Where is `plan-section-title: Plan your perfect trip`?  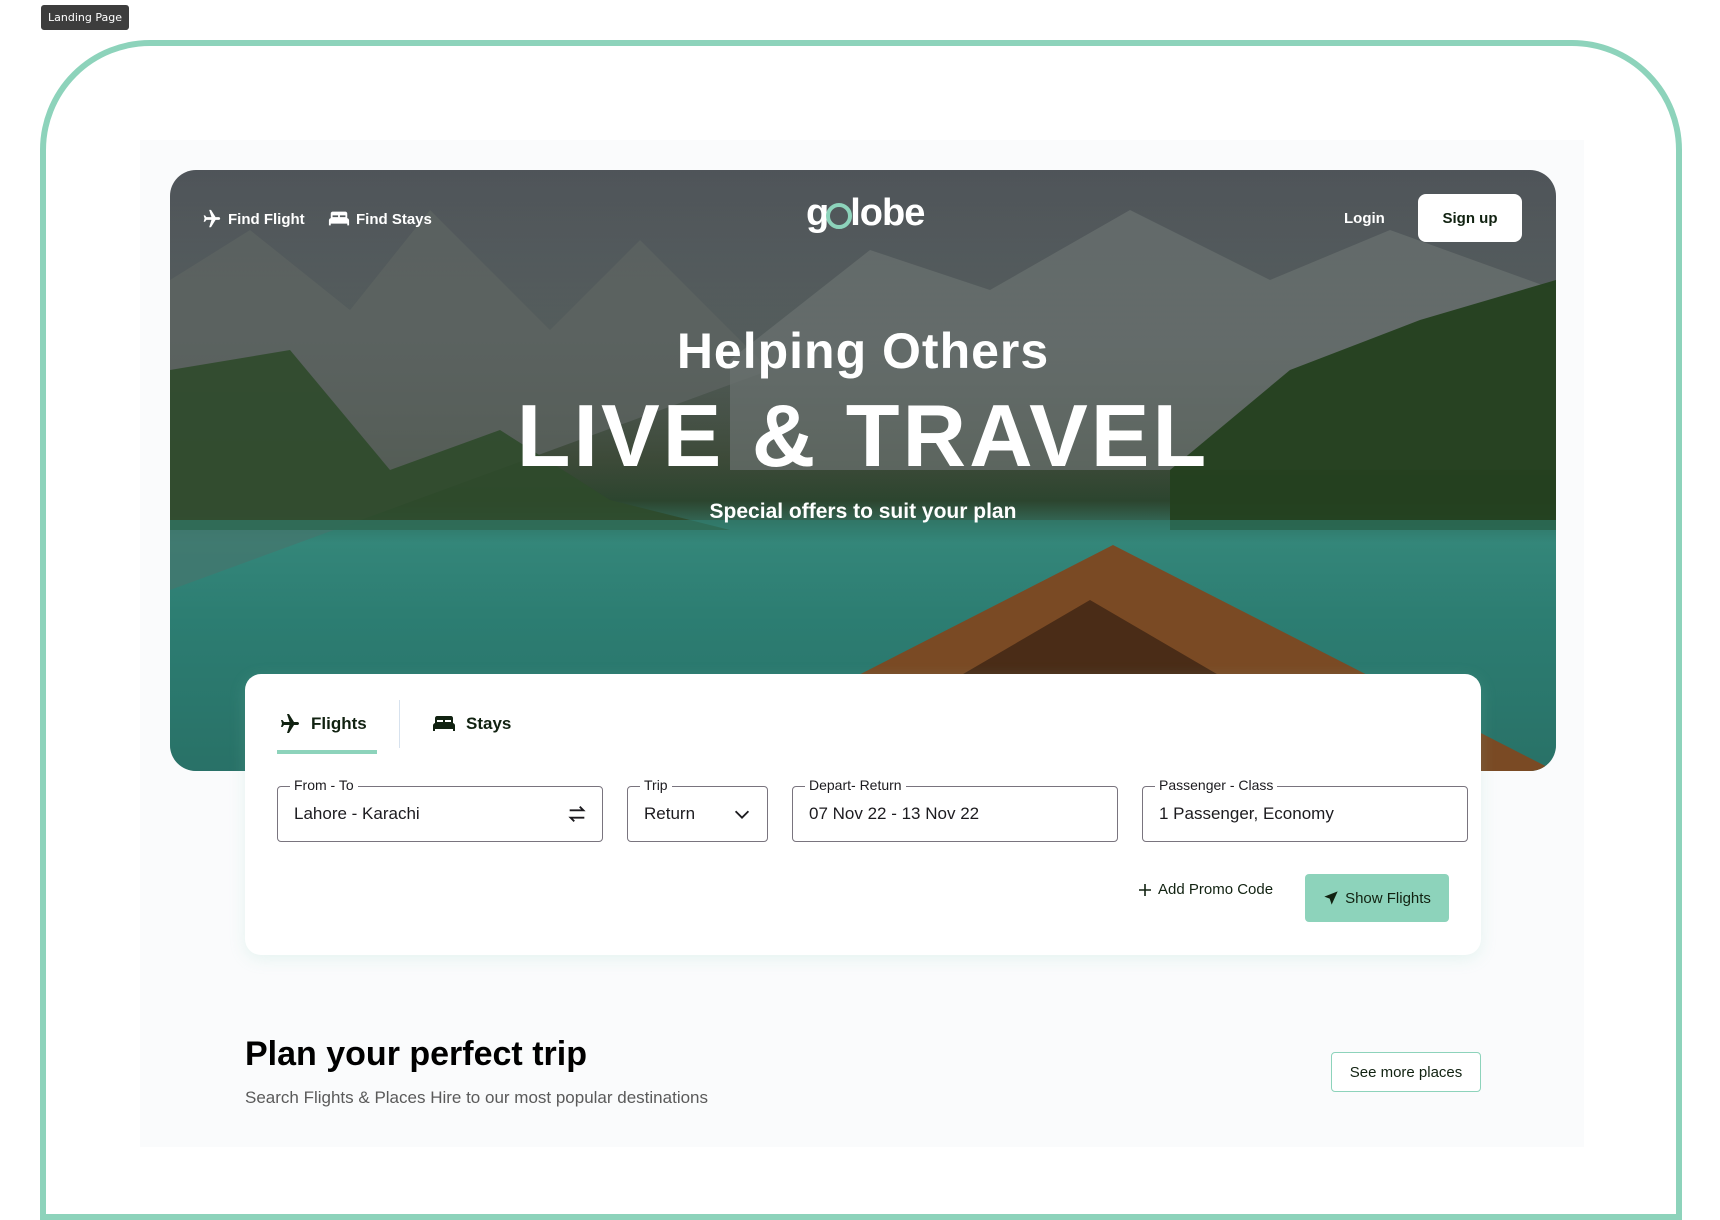 plan-section-title: Plan your perfect trip is located at coordinates (416, 1054).